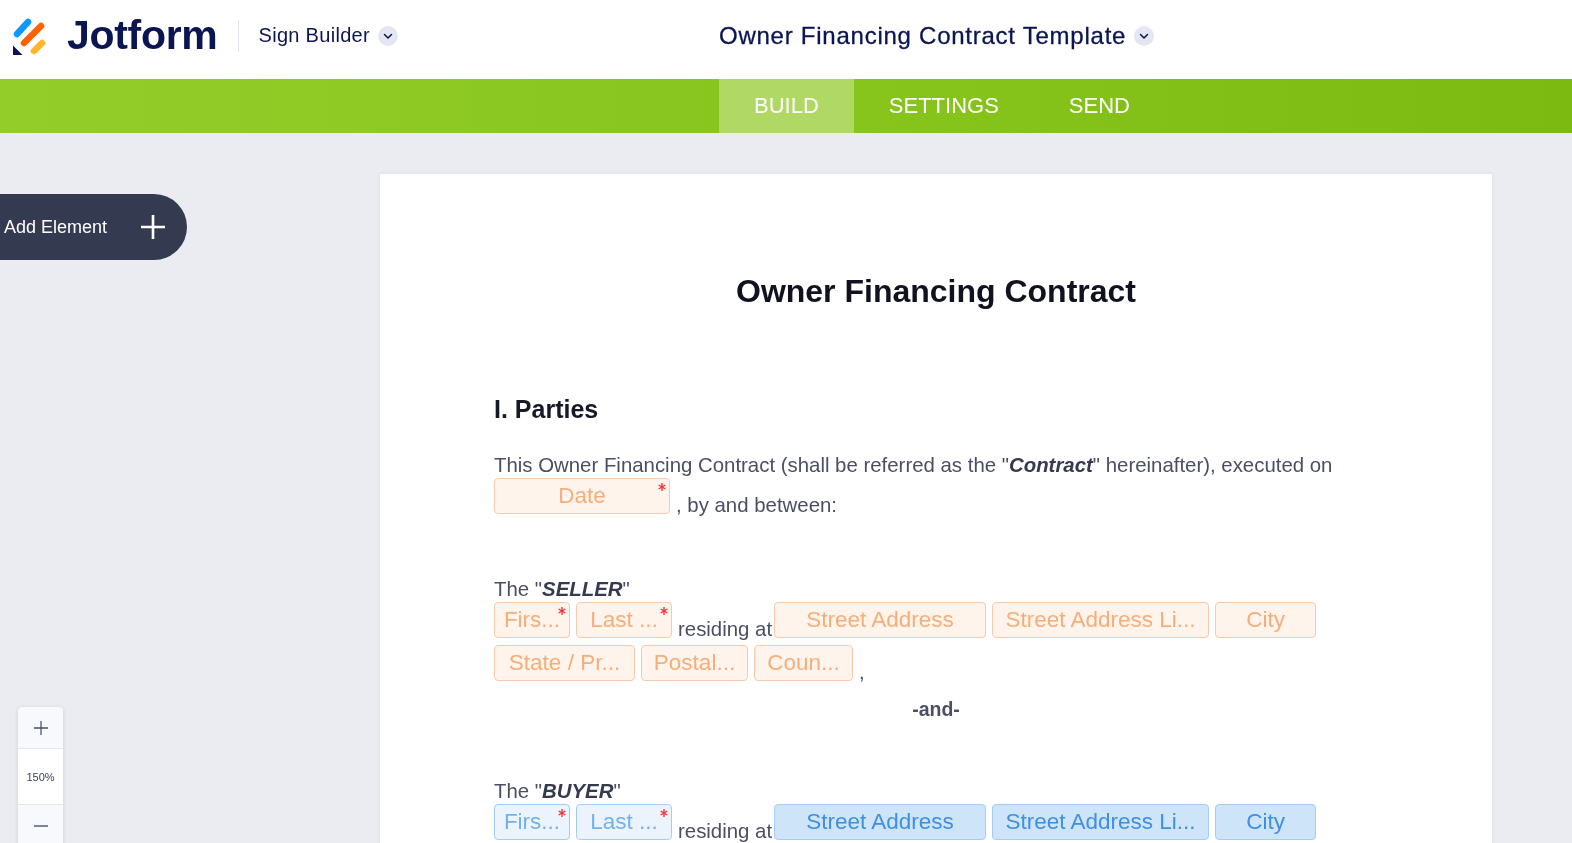  What do you see at coordinates (582, 496) in the screenshot?
I see `form-field: Date` at bounding box center [582, 496].